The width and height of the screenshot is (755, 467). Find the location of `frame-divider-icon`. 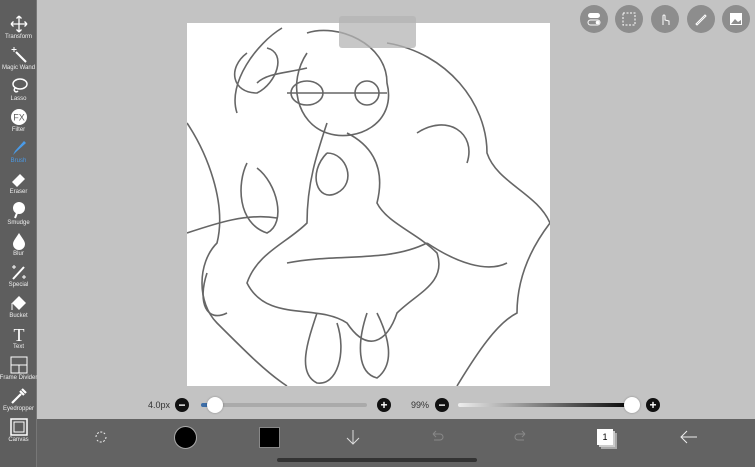

frame-divider-icon is located at coordinates (18, 365).